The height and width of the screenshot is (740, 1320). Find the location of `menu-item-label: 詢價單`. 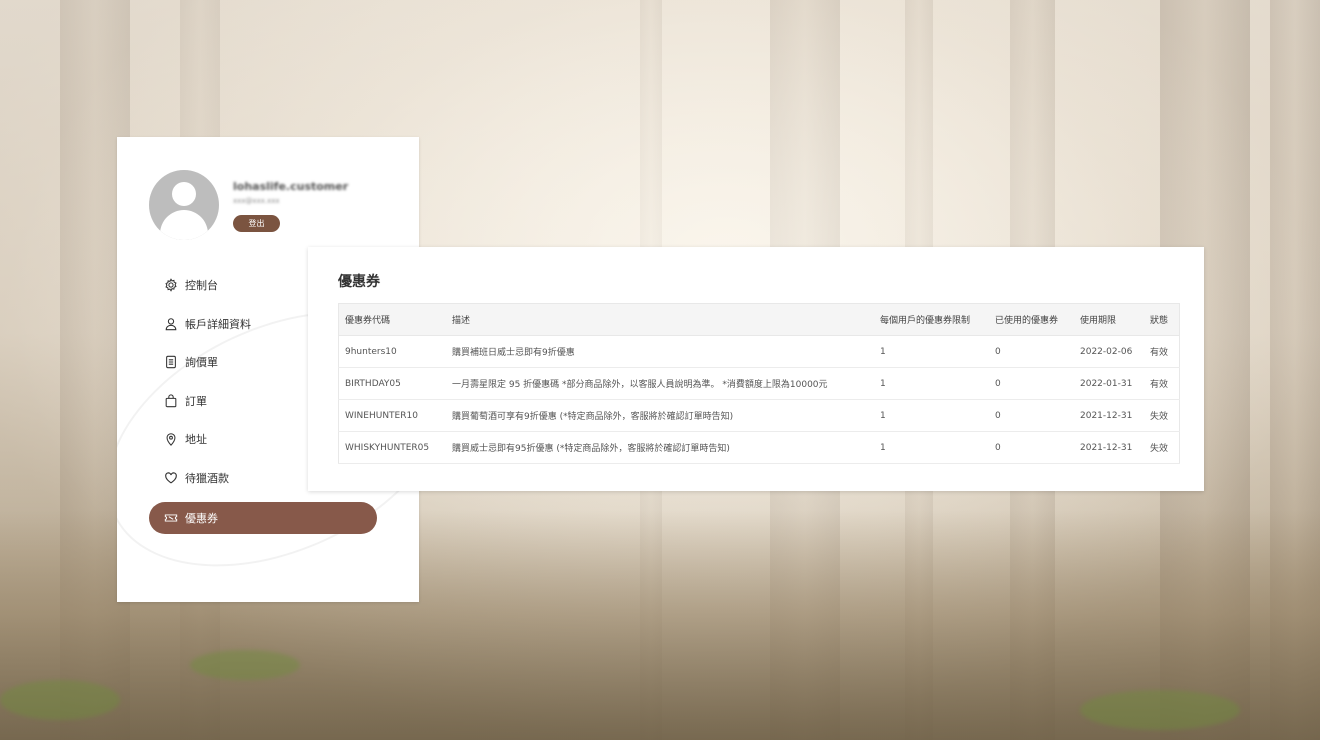

menu-item-label: 詢價單 is located at coordinates (201, 362).